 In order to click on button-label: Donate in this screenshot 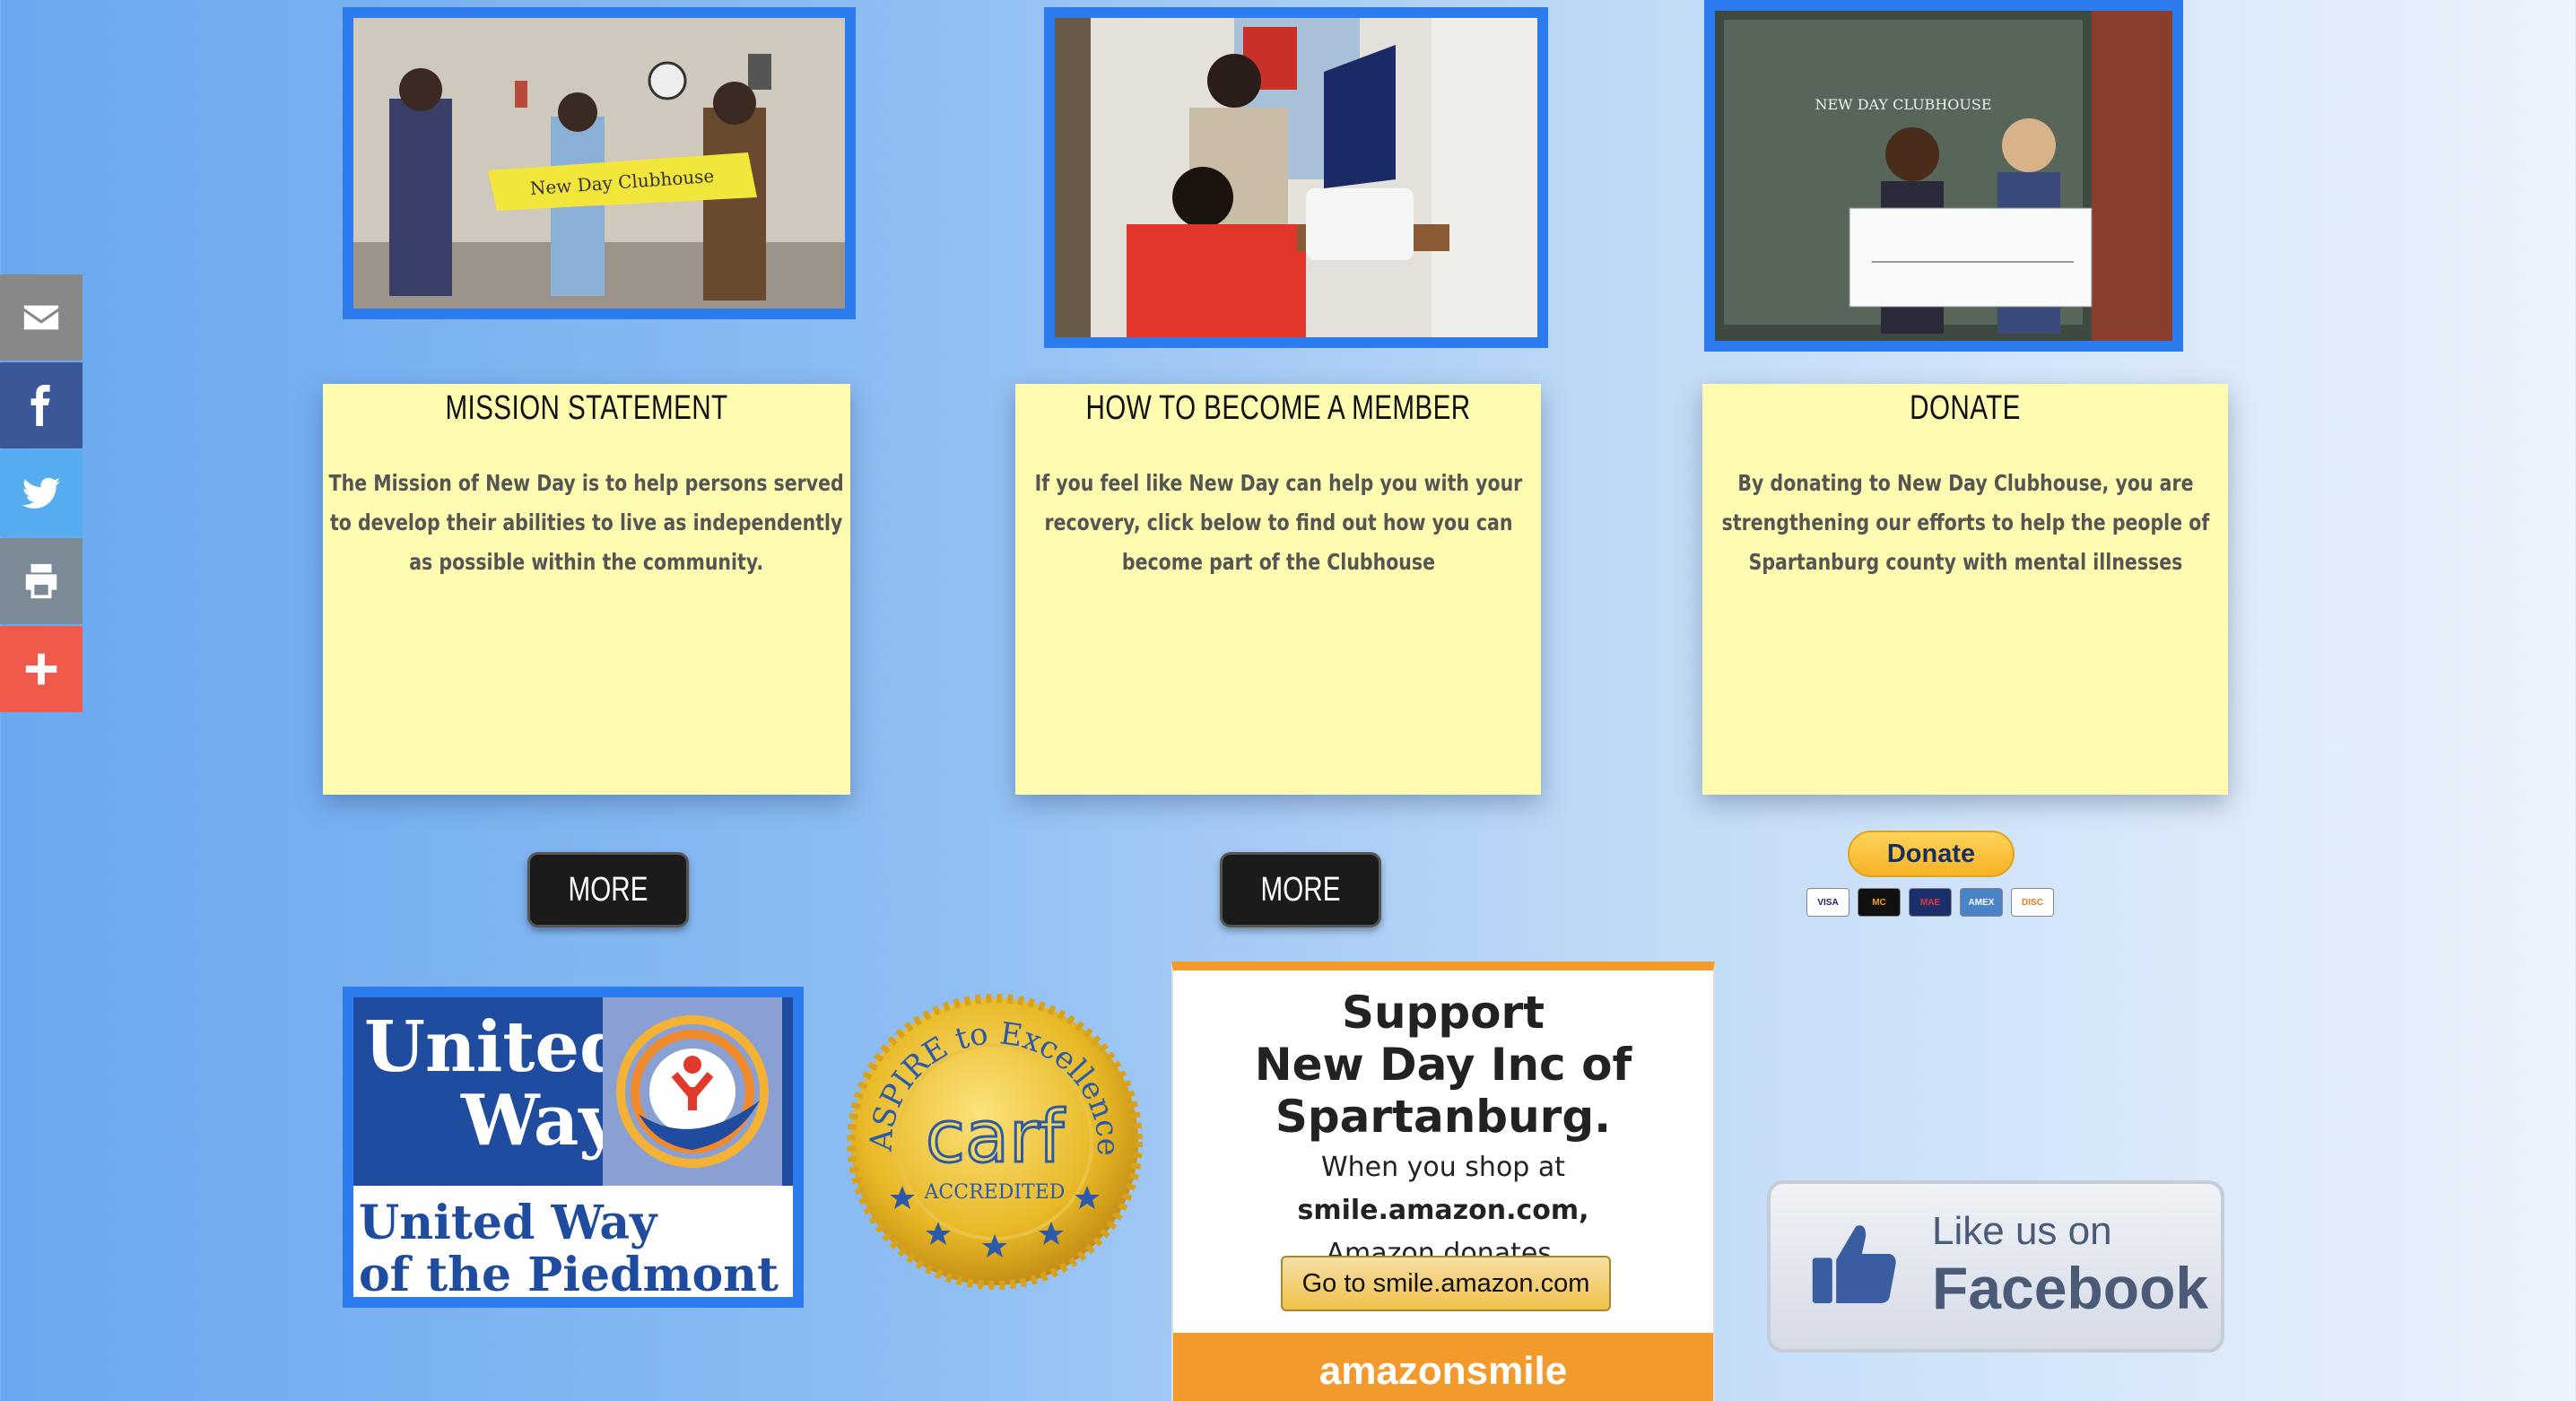, I will do `click(1931, 853)`.